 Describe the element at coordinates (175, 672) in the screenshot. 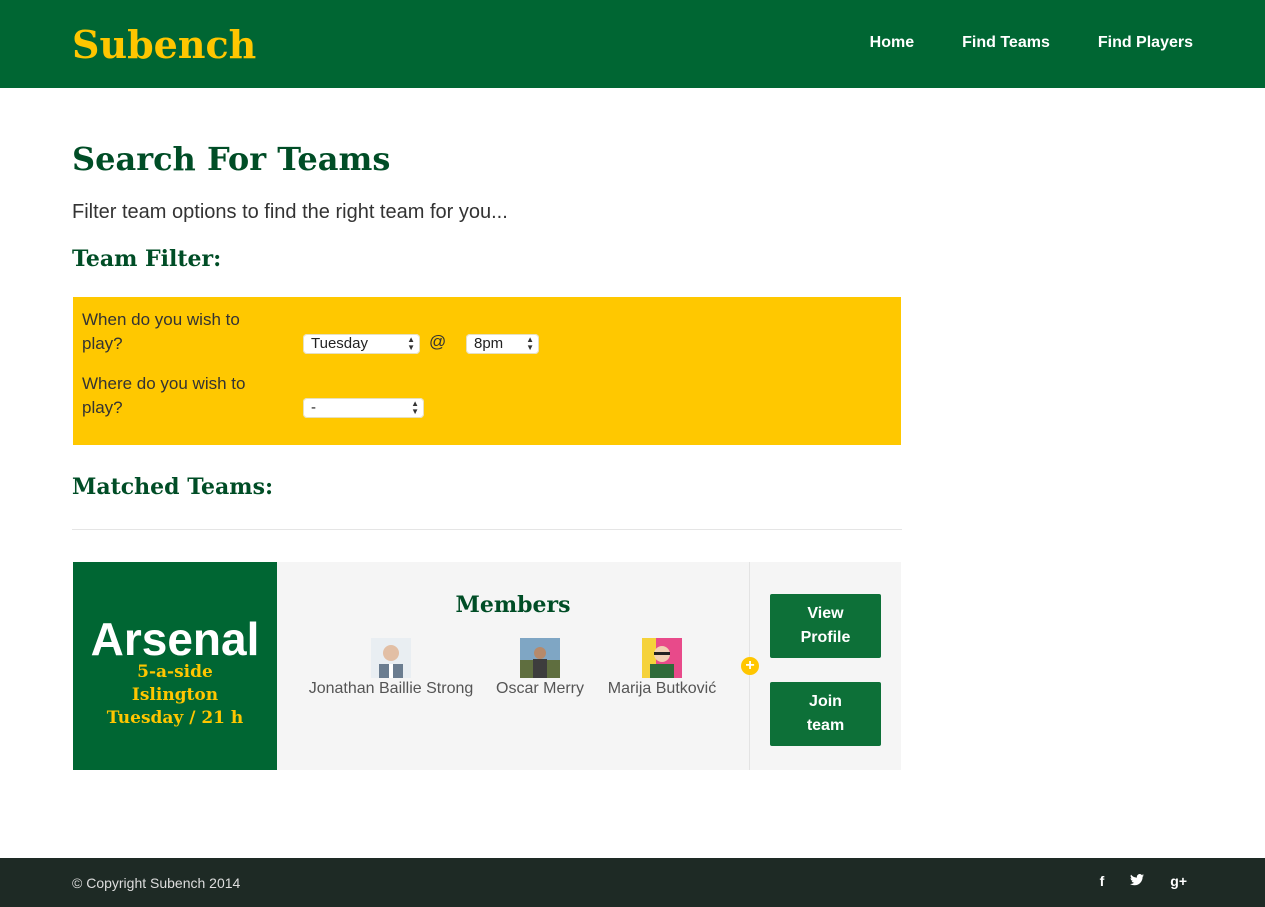

I see `team-format: 5-a-side` at that location.